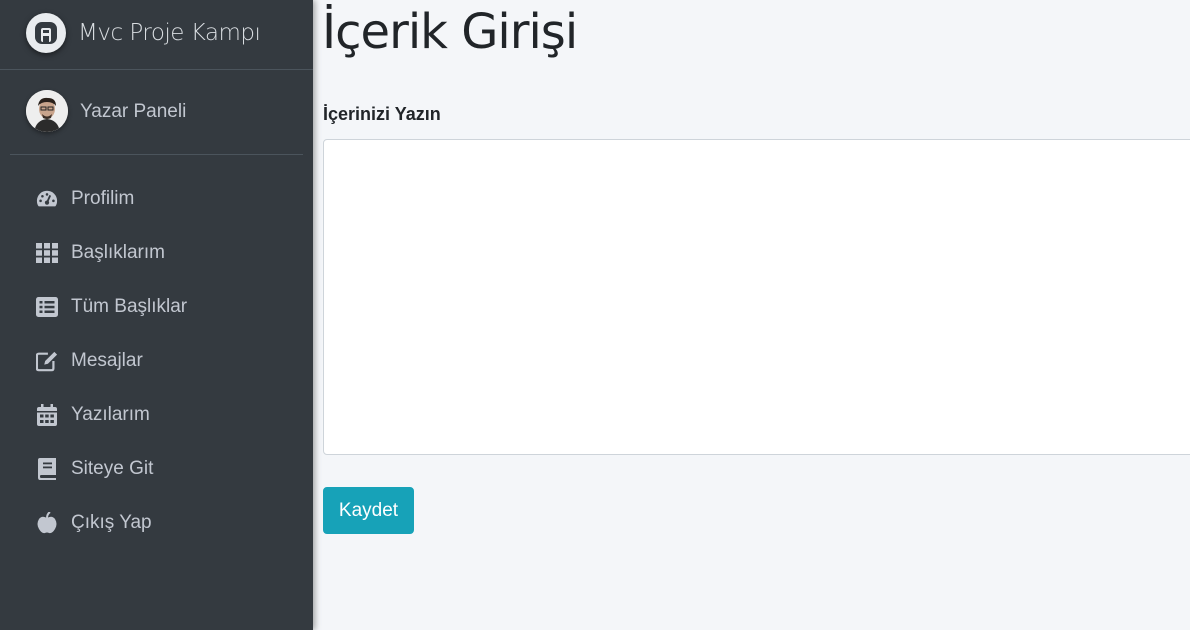 The image size is (1190, 630). I want to click on book-icon, so click(47, 469).